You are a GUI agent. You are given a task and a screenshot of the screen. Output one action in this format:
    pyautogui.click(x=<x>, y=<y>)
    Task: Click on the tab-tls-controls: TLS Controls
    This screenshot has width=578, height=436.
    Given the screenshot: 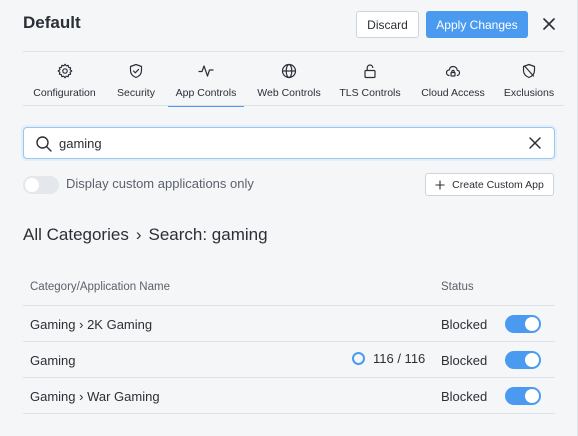 What is the action you would take?
    pyautogui.click(x=370, y=78)
    